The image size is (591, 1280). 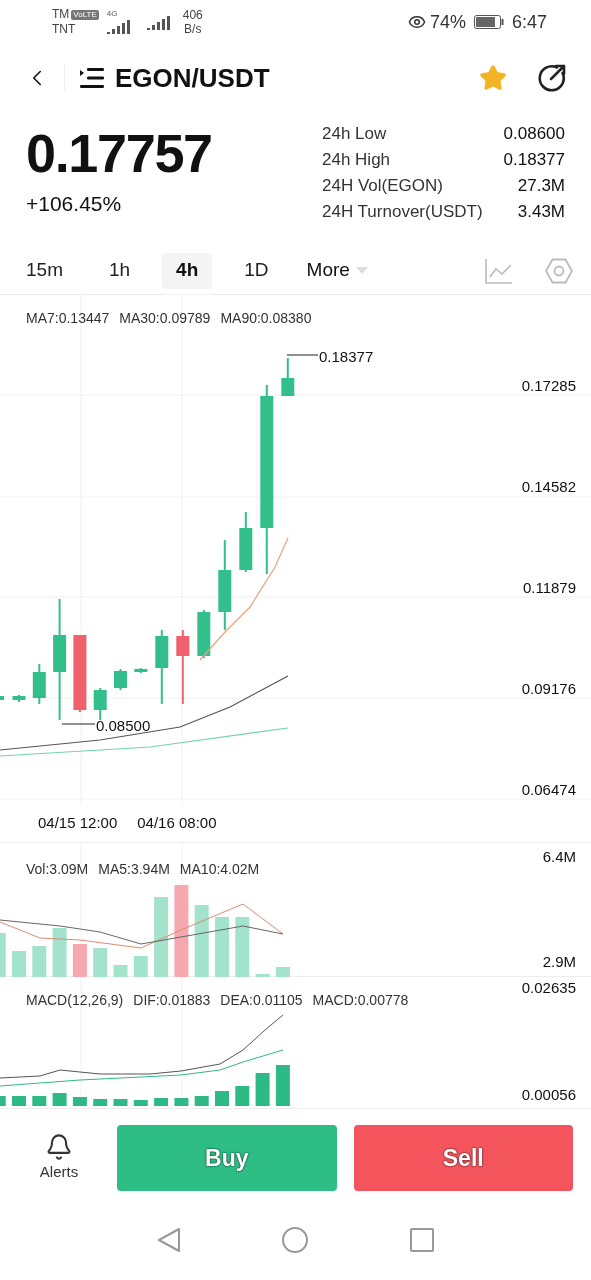 I want to click on stat-value: 3.43M, so click(x=540, y=212).